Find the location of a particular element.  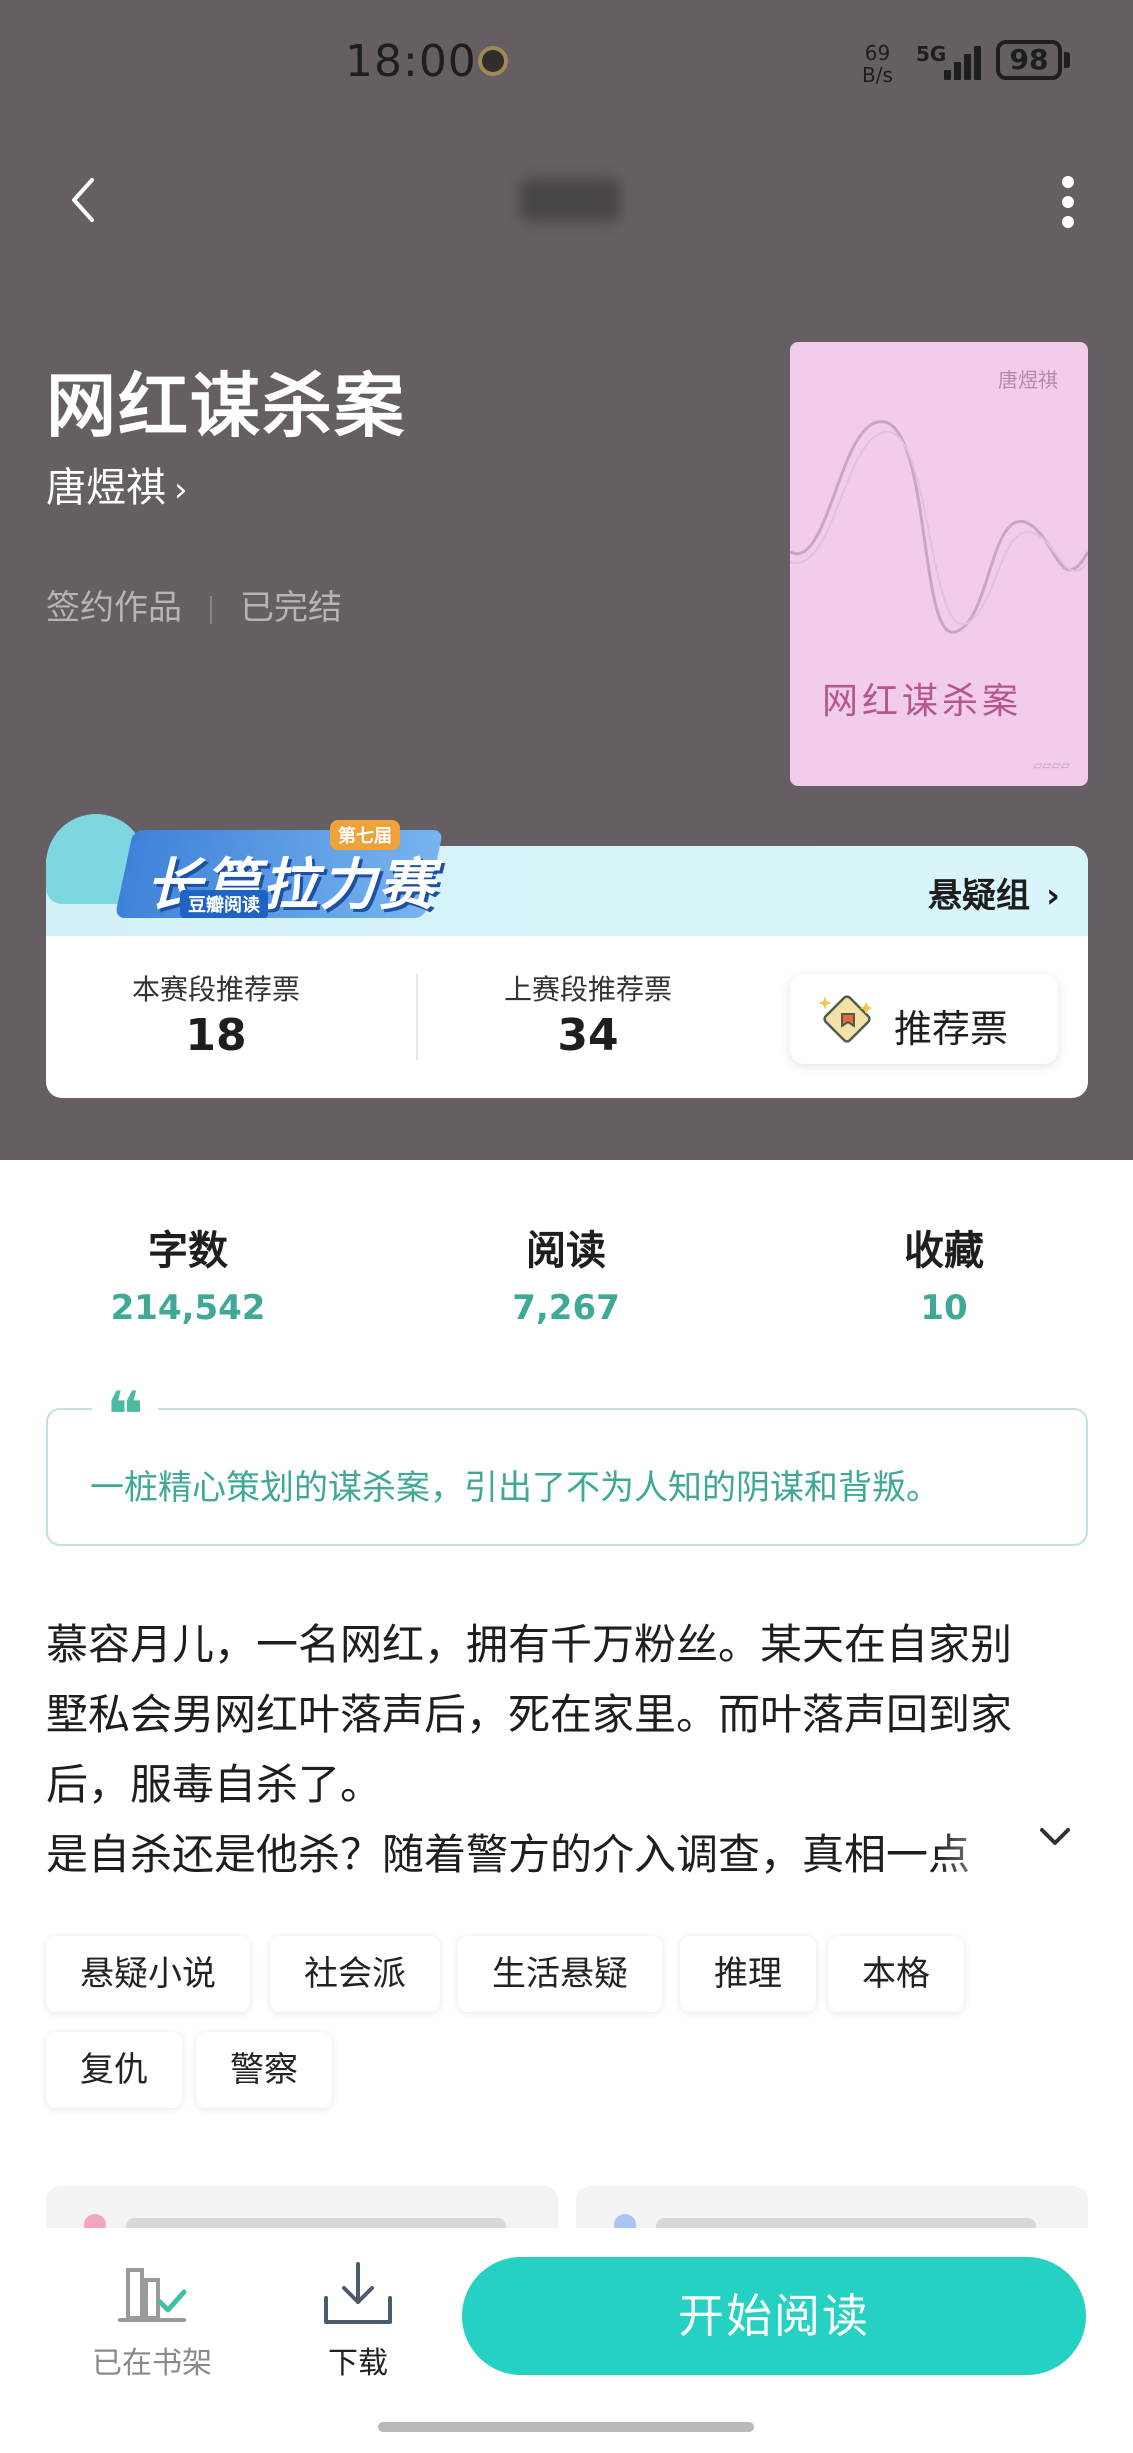

tag-chip: 复仇 is located at coordinates (114, 2070).